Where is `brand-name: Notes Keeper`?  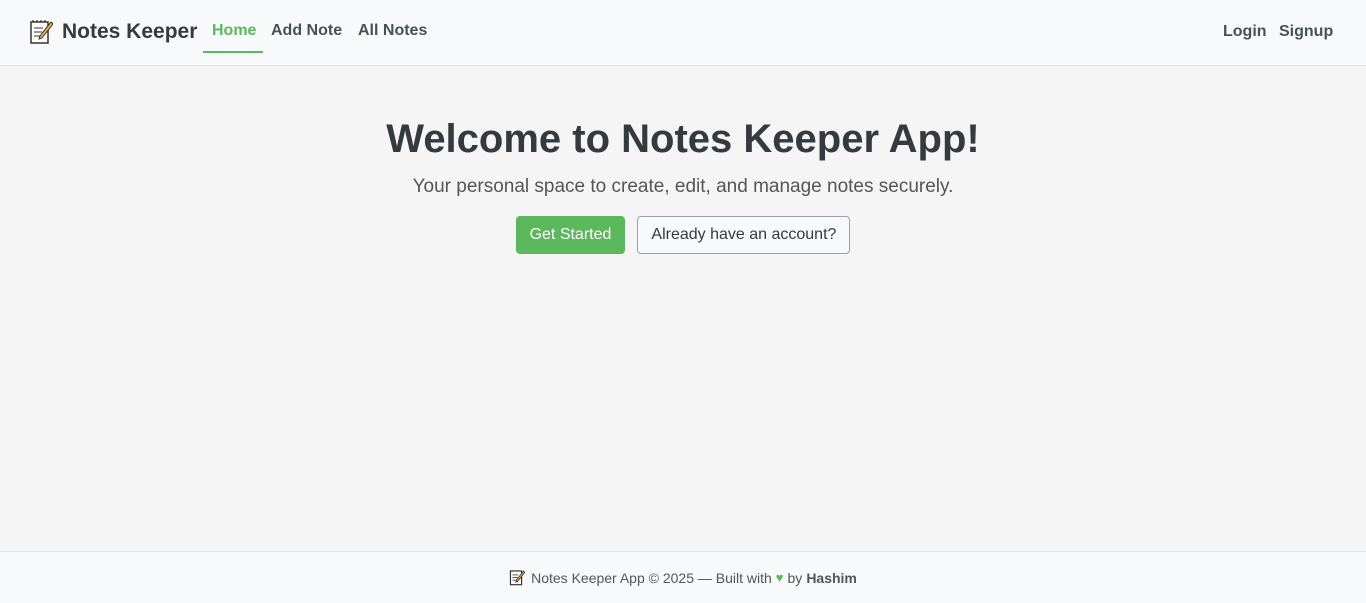
brand-name: Notes Keeper is located at coordinates (130, 31).